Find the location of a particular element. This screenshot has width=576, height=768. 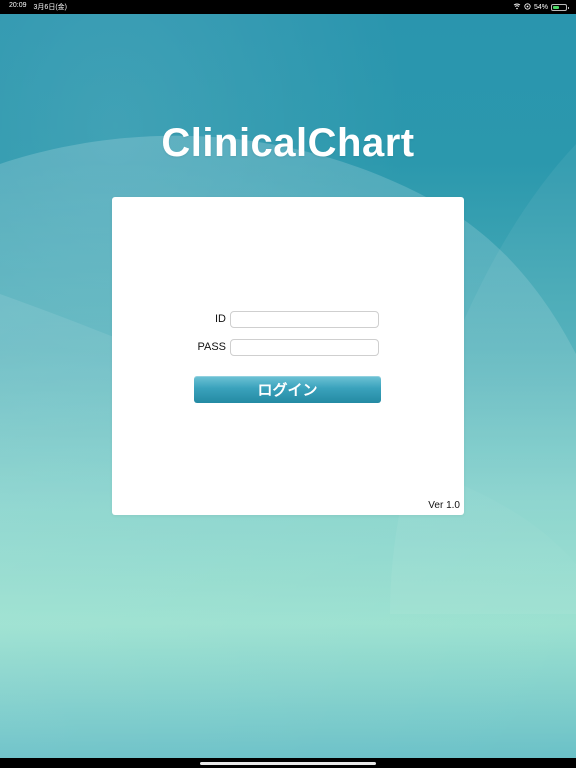

battery-percent: 54% is located at coordinates (540, 7).